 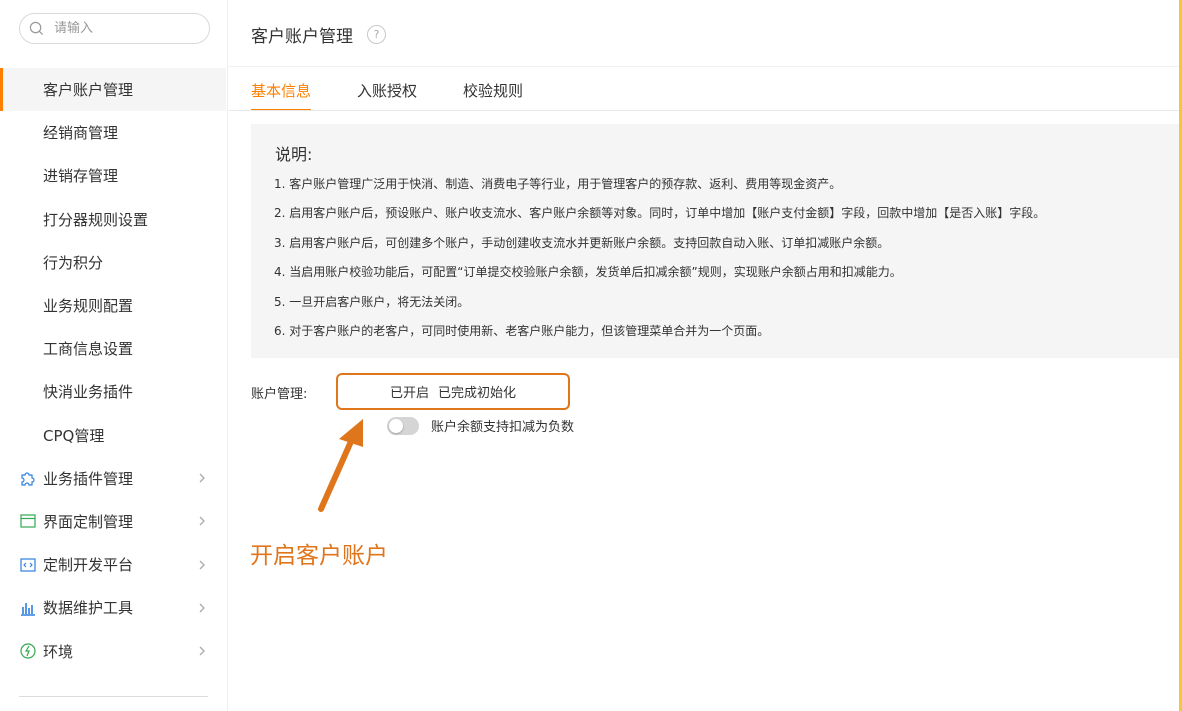 What do you see at coordinates (88, 521) in the screenshot?
I see `sidebar-group-label: 界面定制管理` at bounding box center [88, 521].